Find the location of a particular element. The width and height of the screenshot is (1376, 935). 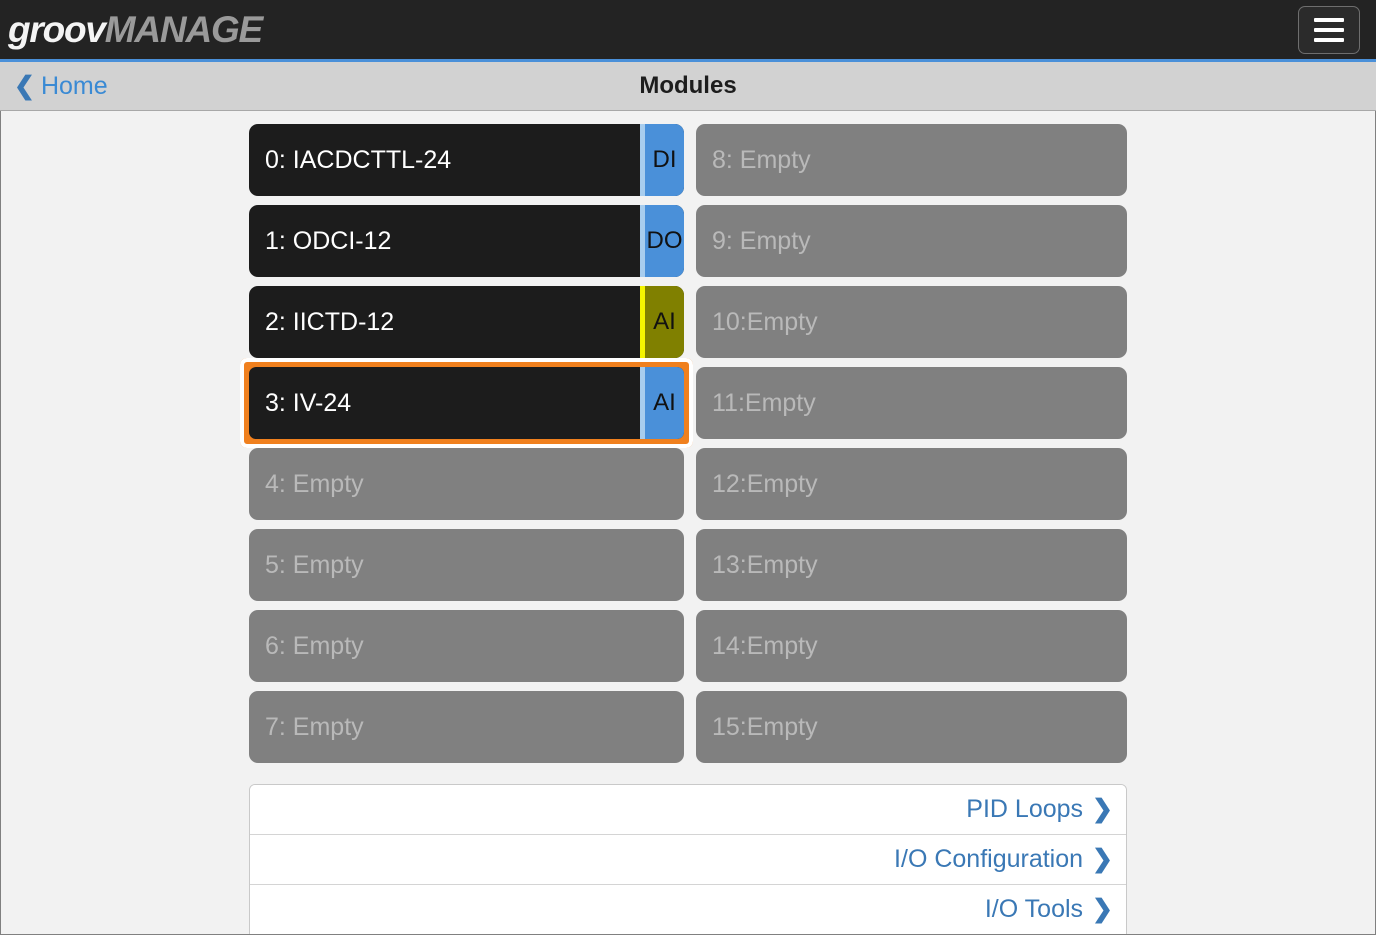

nav-list-item-label: PID Loops is located at coordinates (1025, 809).